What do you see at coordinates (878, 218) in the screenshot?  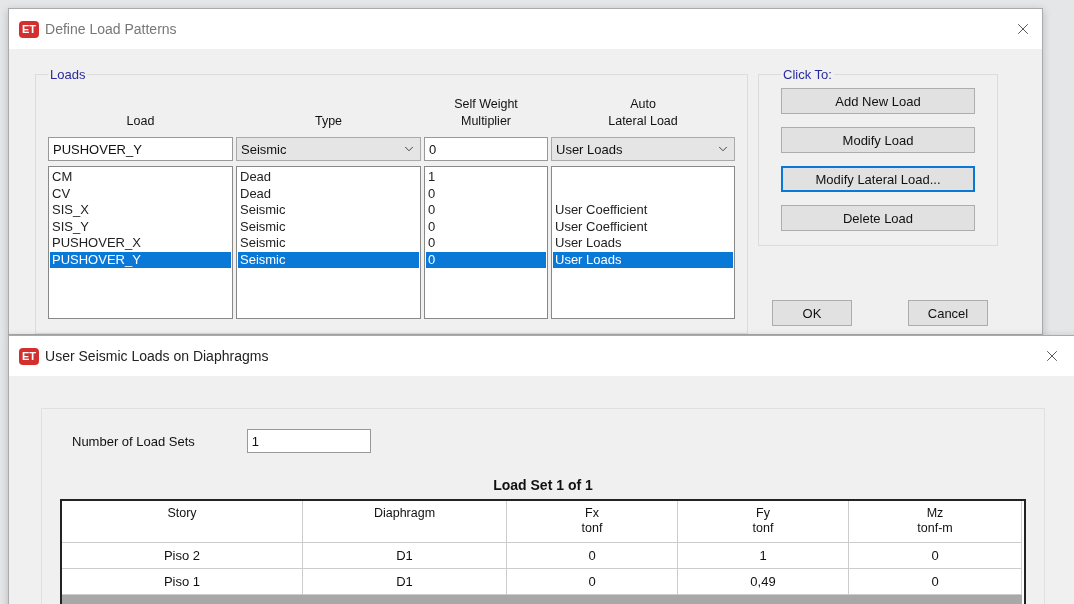 I see `action-button: Delete Load` at bounding box center [878, 218].